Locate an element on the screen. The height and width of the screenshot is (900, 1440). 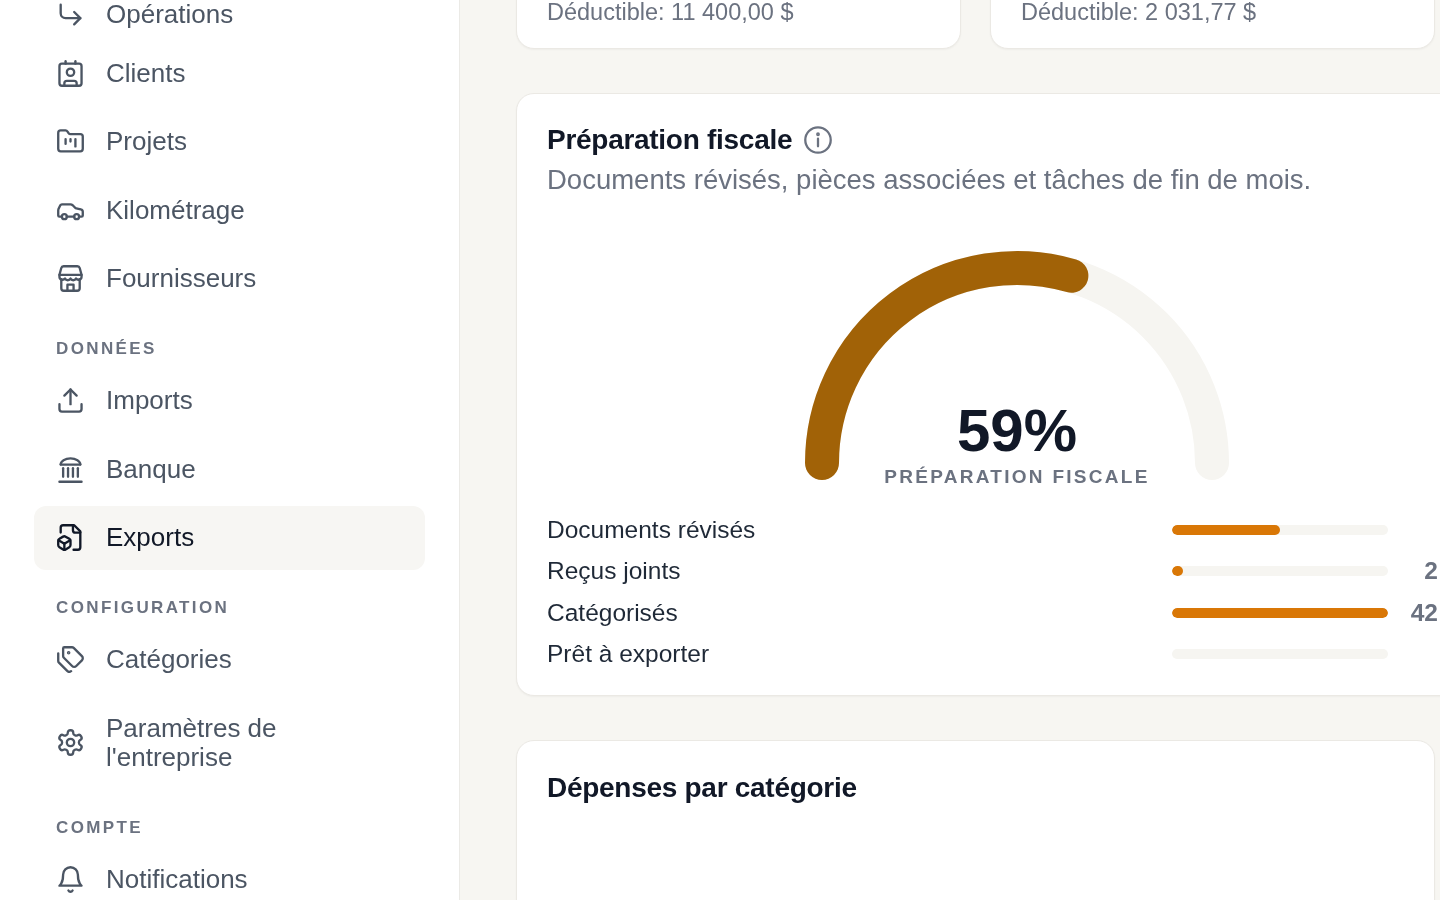
sidebar-item: Fournisseurs is located at coordinates (229, 278).